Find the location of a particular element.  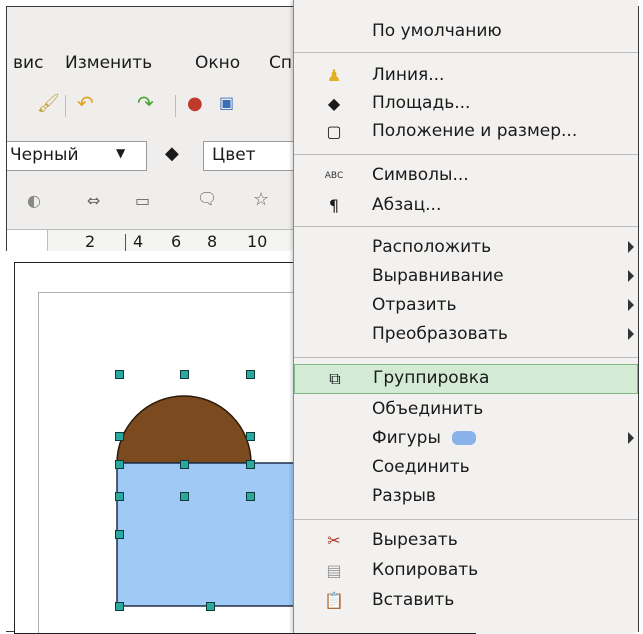

menu-item-copy: ▤ Копировать is located at coordinates (466, 571).